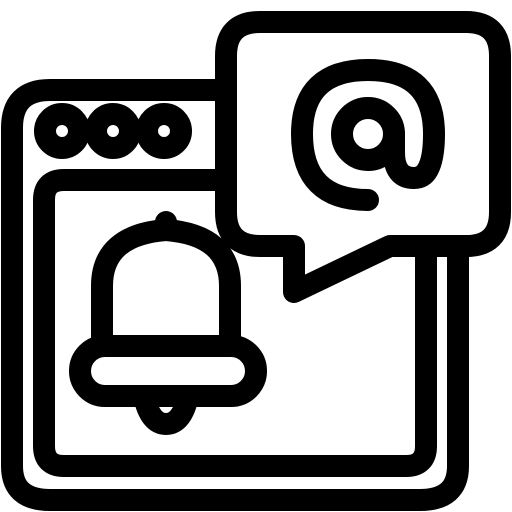 Image resolution: width=512 pixels, height=512 pixels. What do you see at coordinates (166, 288) in the screenshot?
I see `bell-body` at bounding box center [166, 288].